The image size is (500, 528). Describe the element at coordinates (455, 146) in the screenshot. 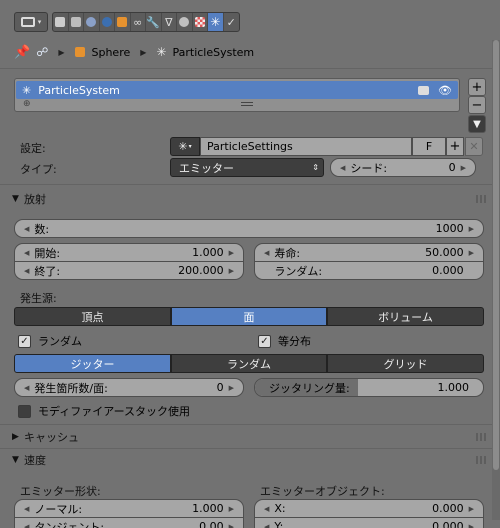

I see `new-settings-button: +` at that location.